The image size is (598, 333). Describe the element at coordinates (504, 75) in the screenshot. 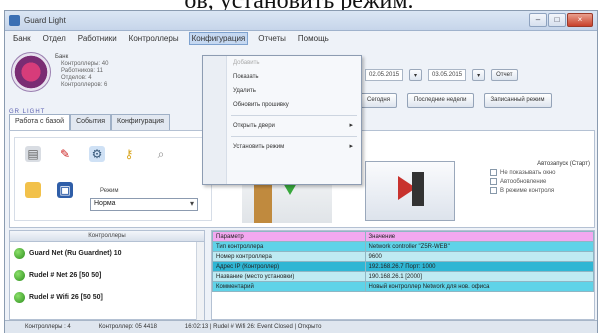

I see `report-button: Отчет` at that location.